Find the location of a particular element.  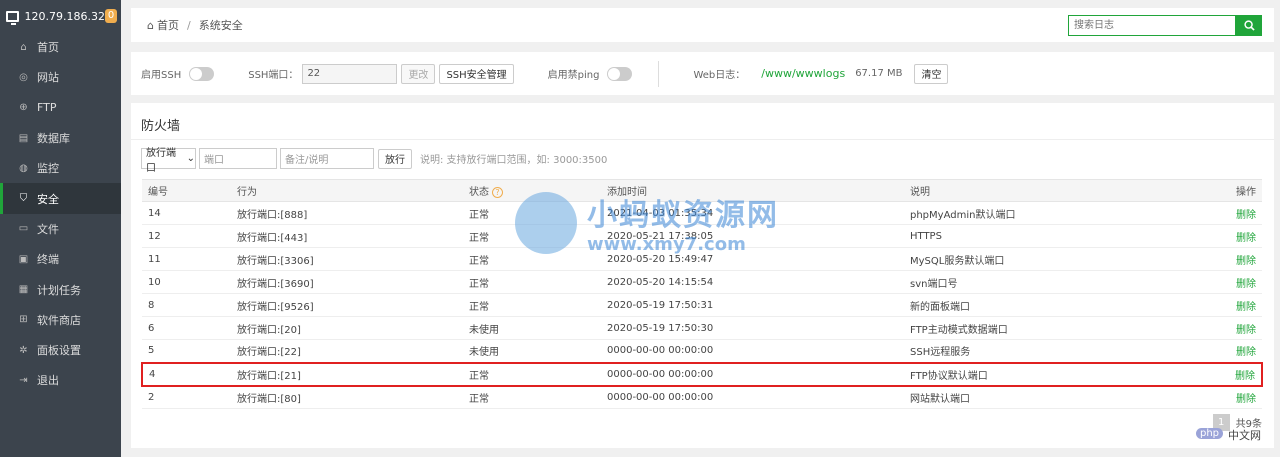

cell-desc: 网站默认端口 is located at coordinates (1050, 397).